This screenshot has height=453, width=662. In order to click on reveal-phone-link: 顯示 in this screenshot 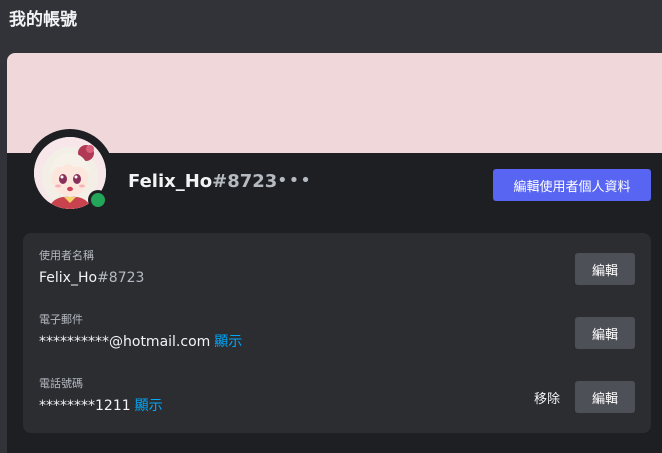, I will do `click(149, 406)`.